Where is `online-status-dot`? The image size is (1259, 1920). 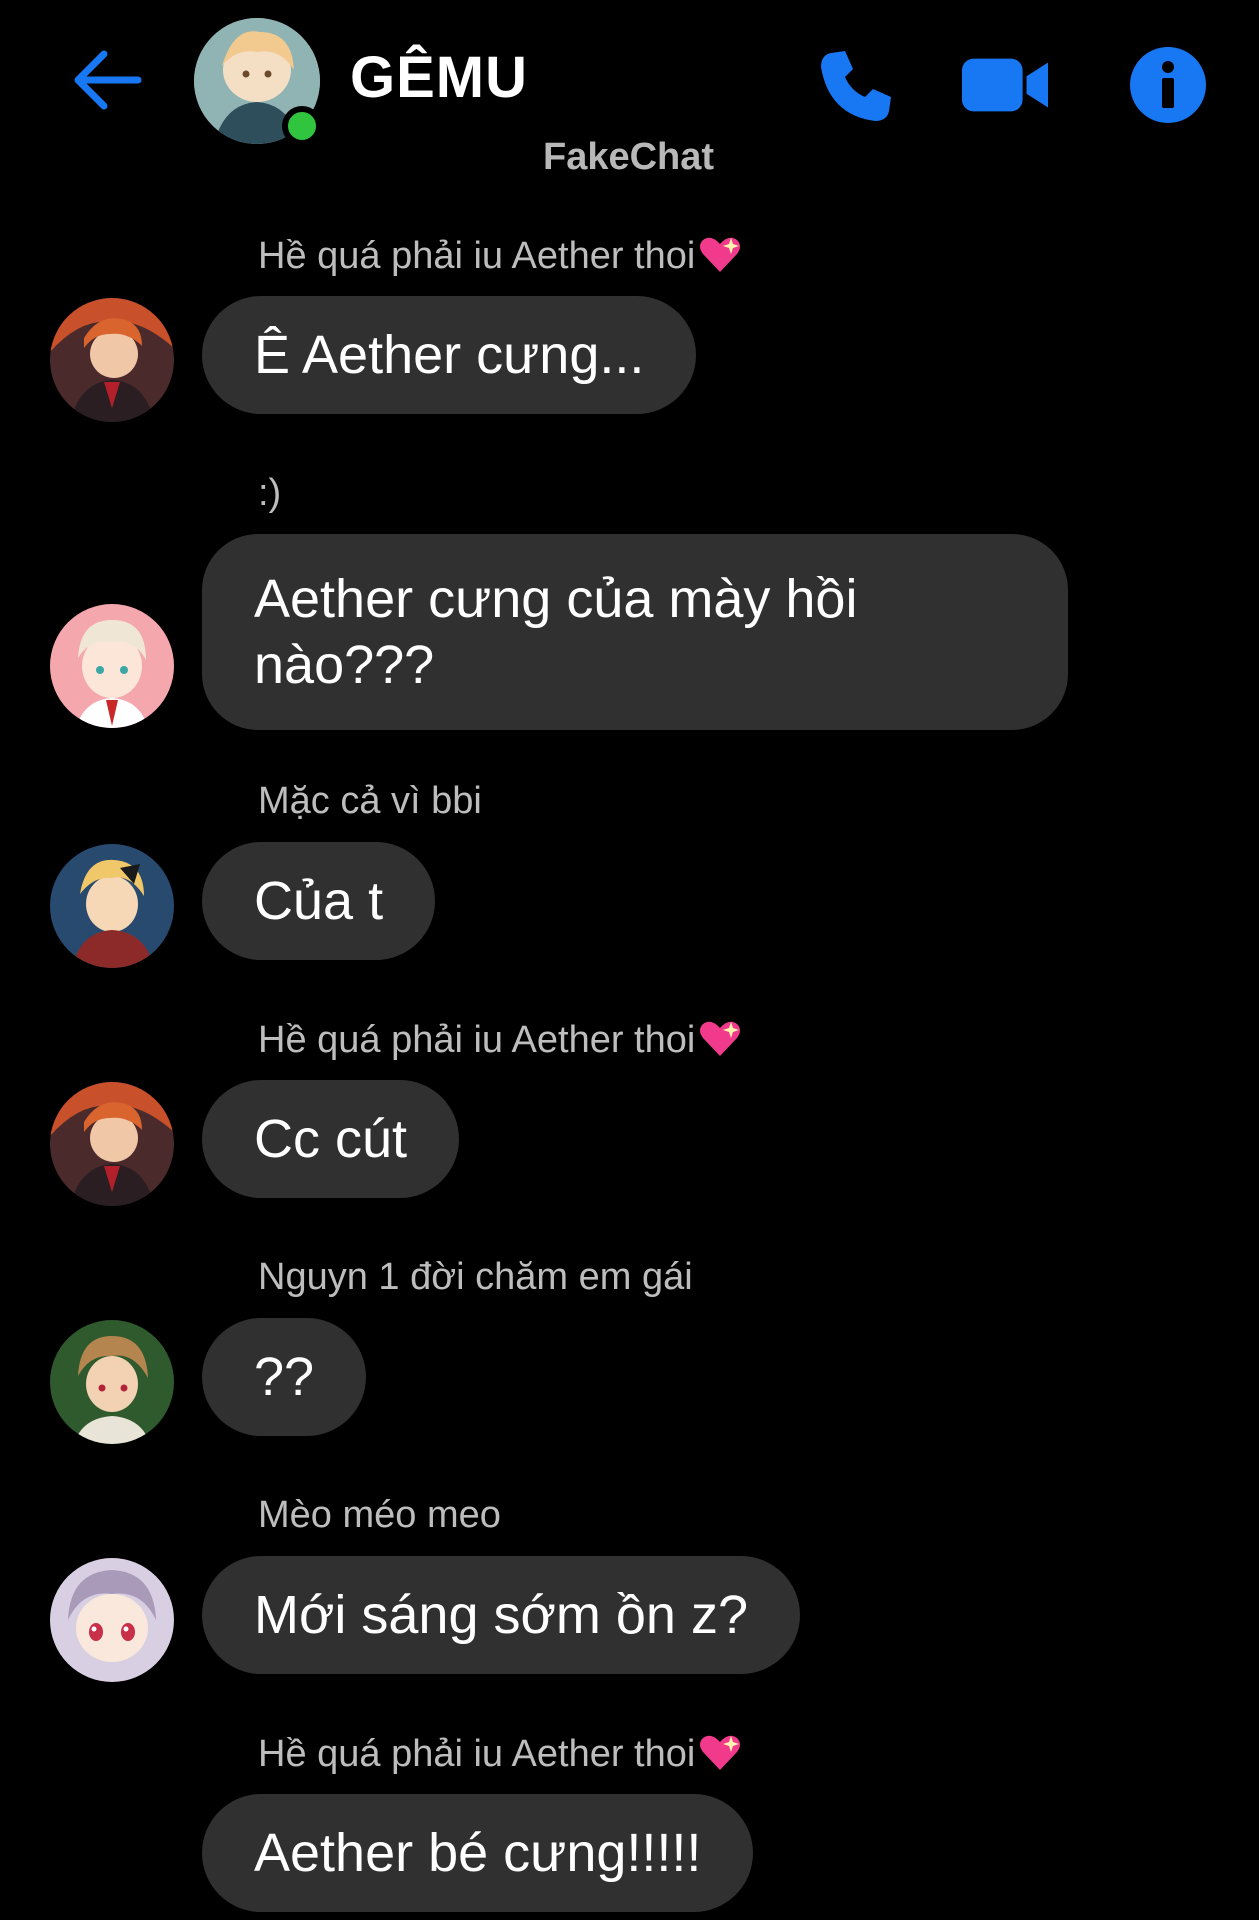
online-status-dot is located at coordinates (302, 126).